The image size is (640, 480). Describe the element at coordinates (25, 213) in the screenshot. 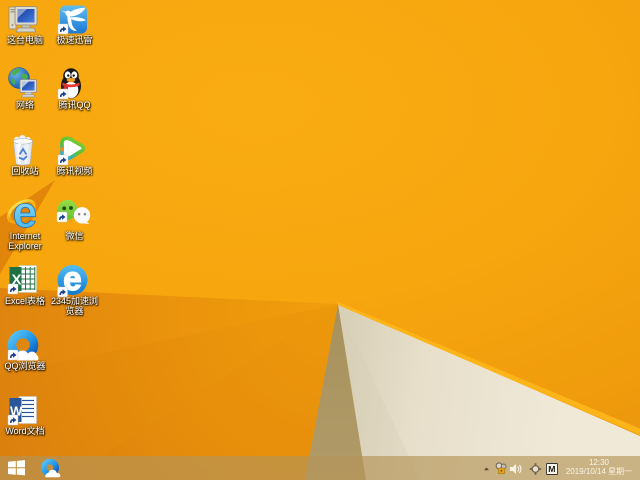

I see `svg-text: e` at that location.